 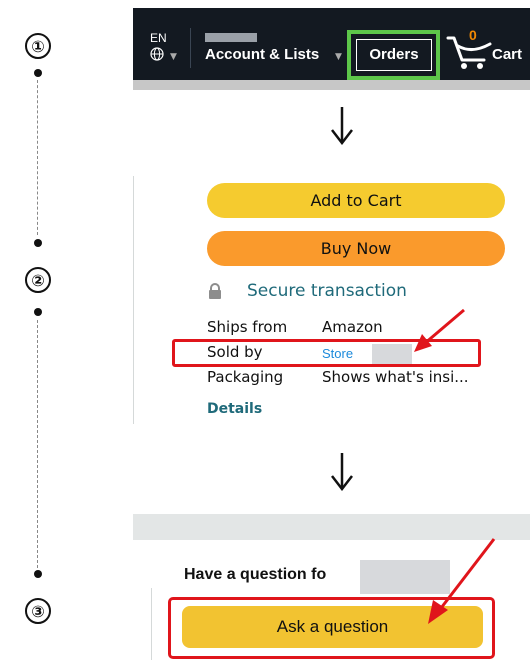 What do you see at coordinates (190, 48) in the screenshot?
I see `nav-divider` at bounding box center [190, 48].